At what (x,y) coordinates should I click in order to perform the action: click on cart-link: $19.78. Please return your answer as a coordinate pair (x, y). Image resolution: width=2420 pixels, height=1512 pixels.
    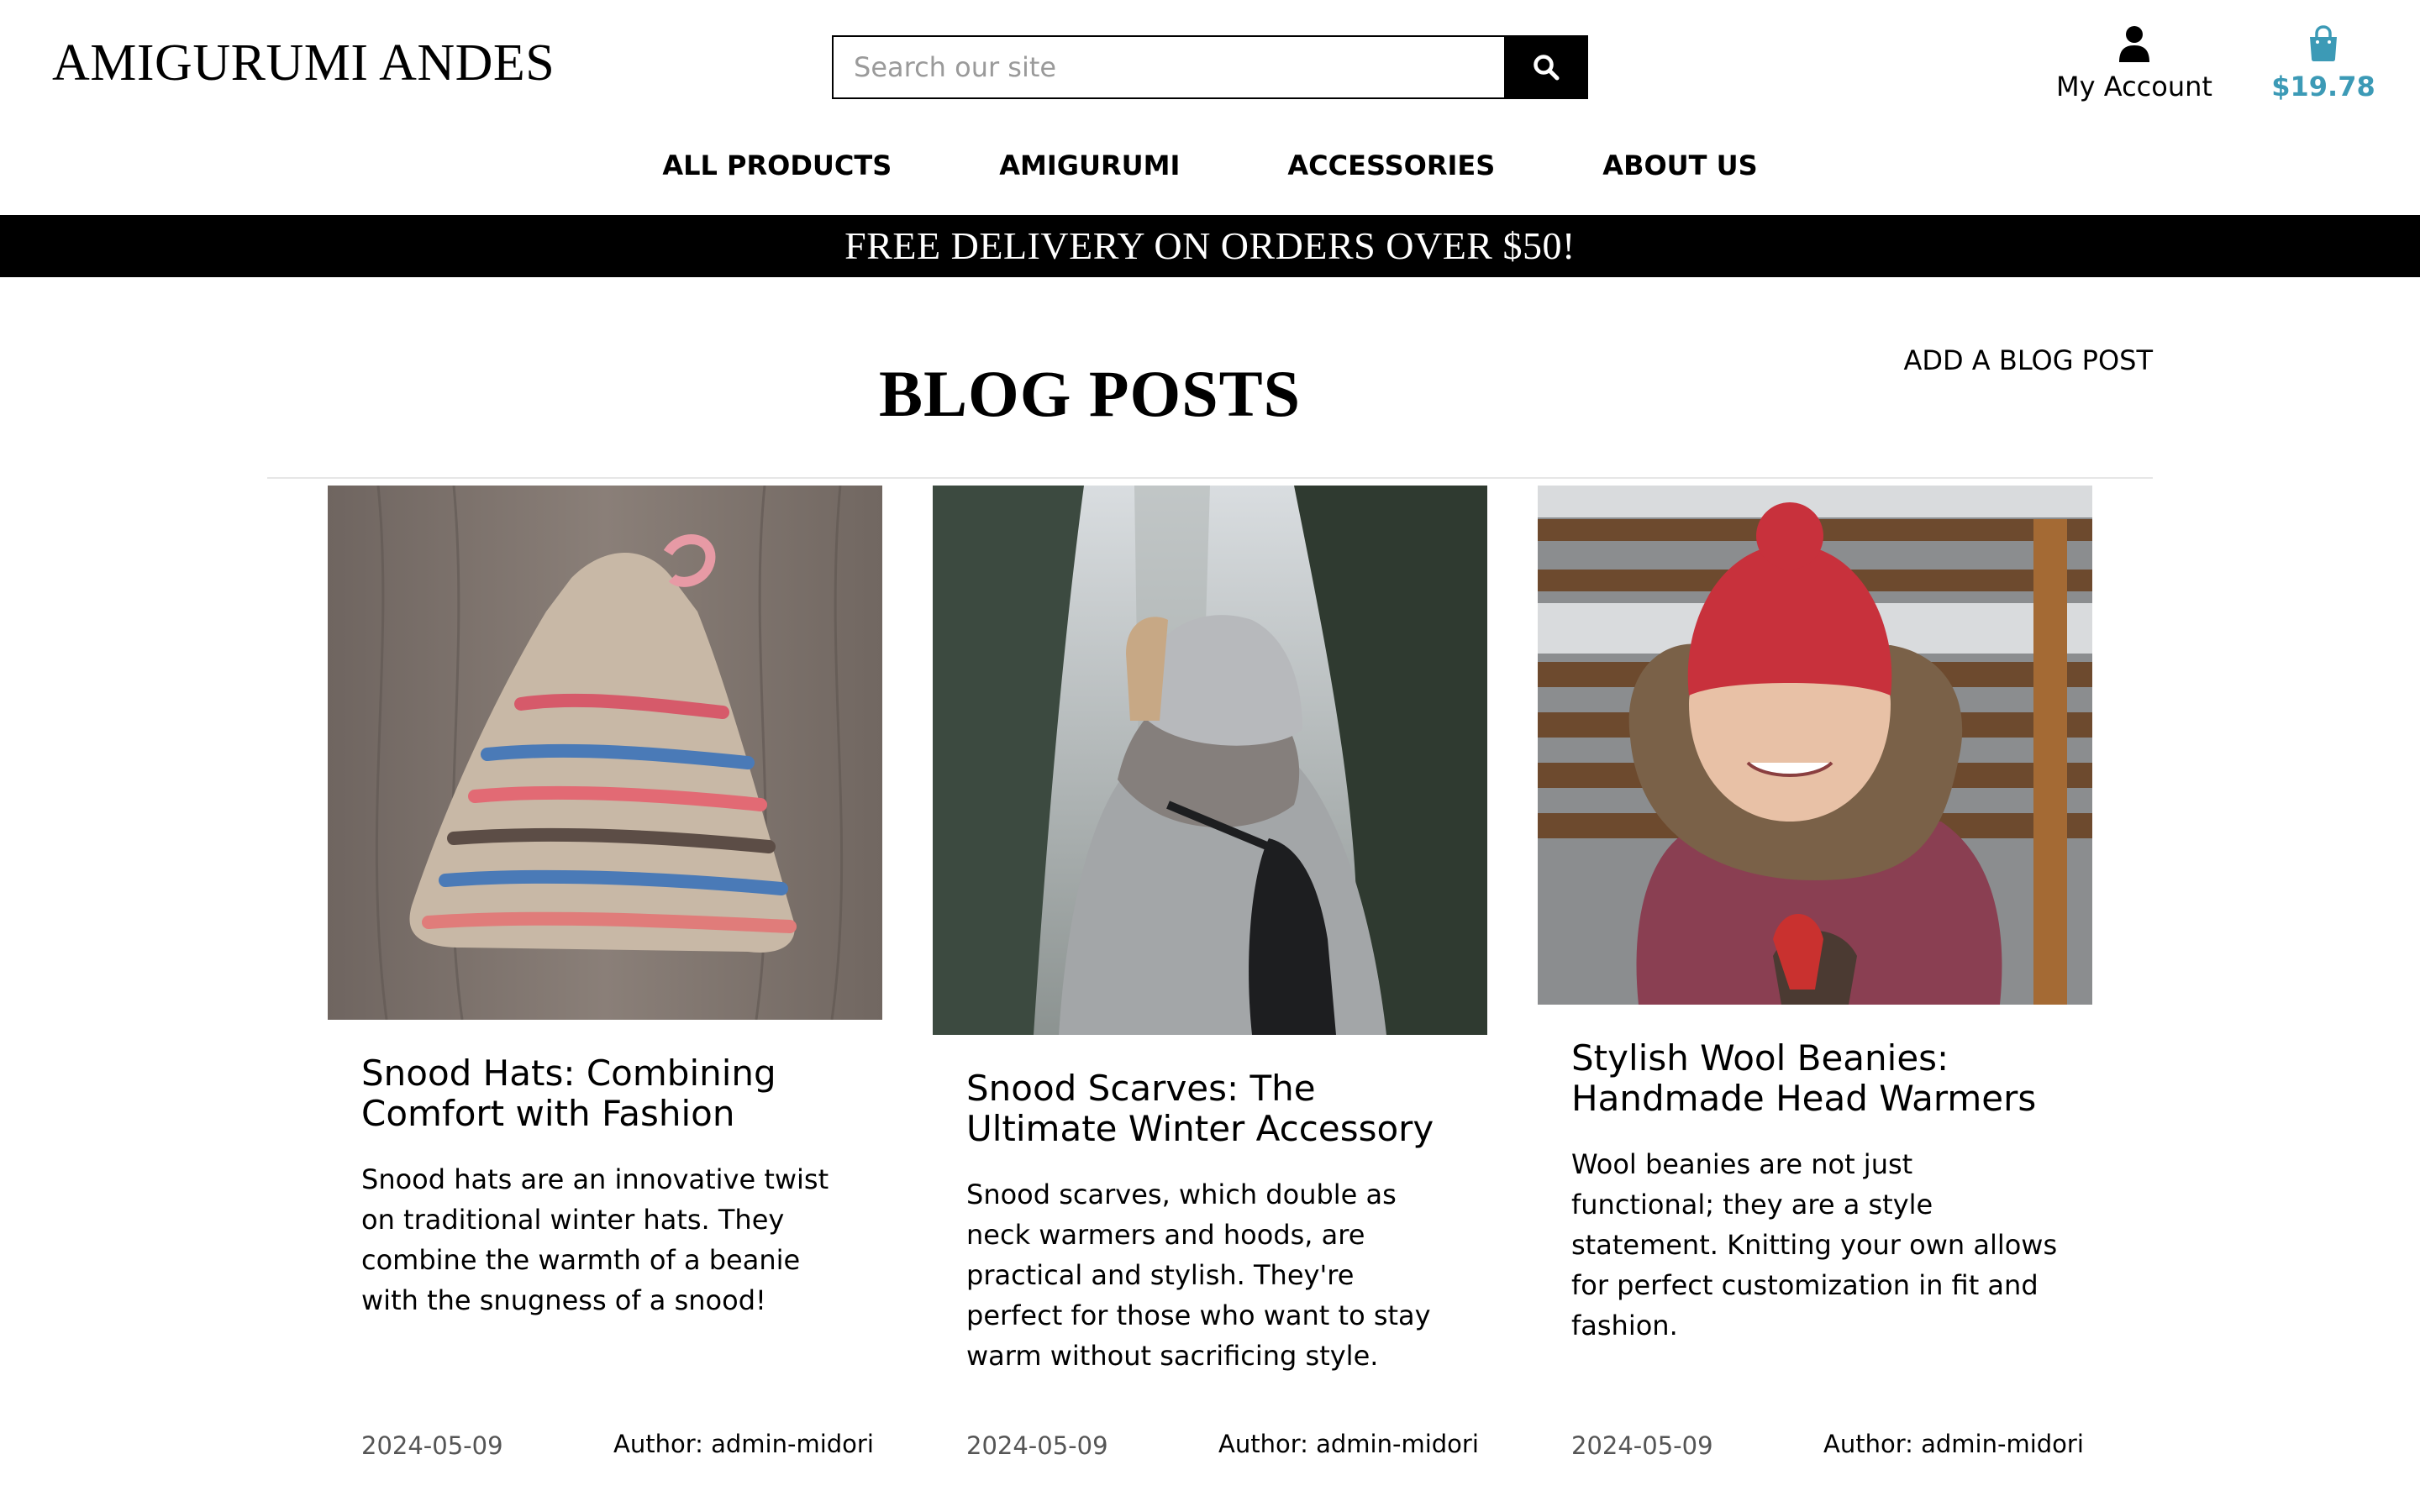
    Looking at the image, I should click on (2324, 63).